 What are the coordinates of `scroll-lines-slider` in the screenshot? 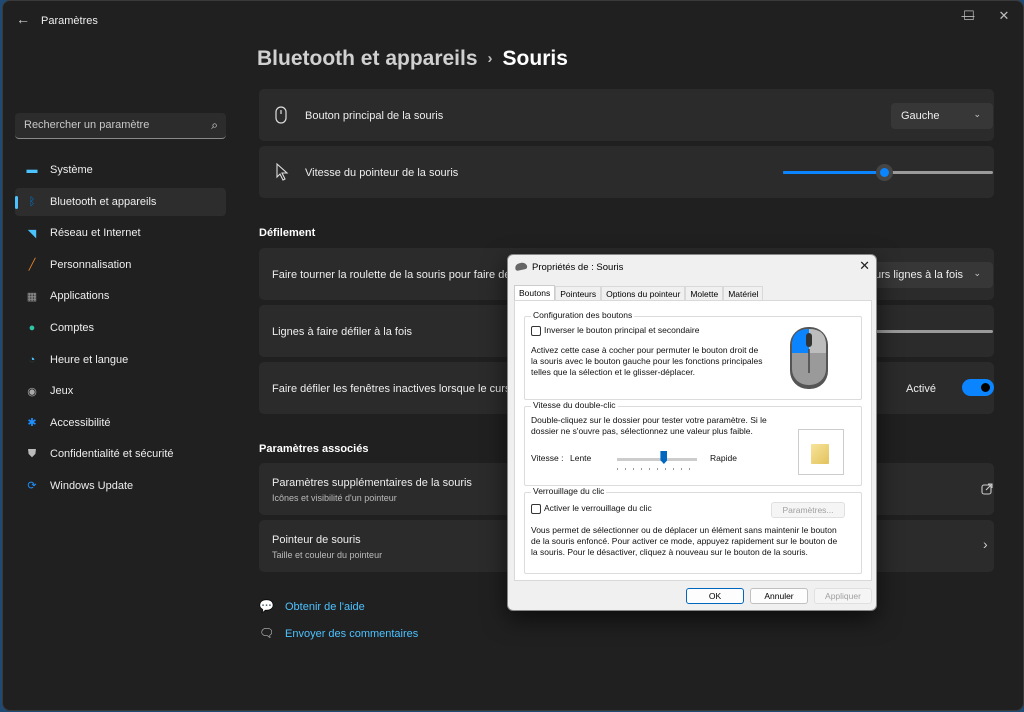 It's located at (926, 331).